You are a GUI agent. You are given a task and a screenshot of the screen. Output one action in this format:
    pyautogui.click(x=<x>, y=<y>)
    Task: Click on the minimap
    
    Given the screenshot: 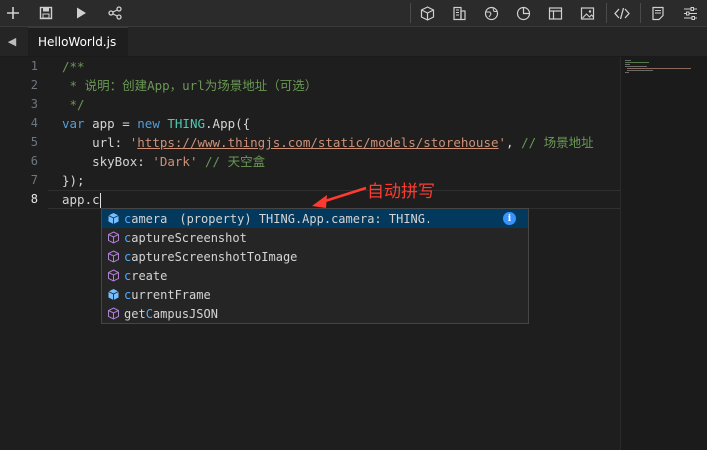 What is the action you would take?
    pyautogui.click(x=663, y=253)
    